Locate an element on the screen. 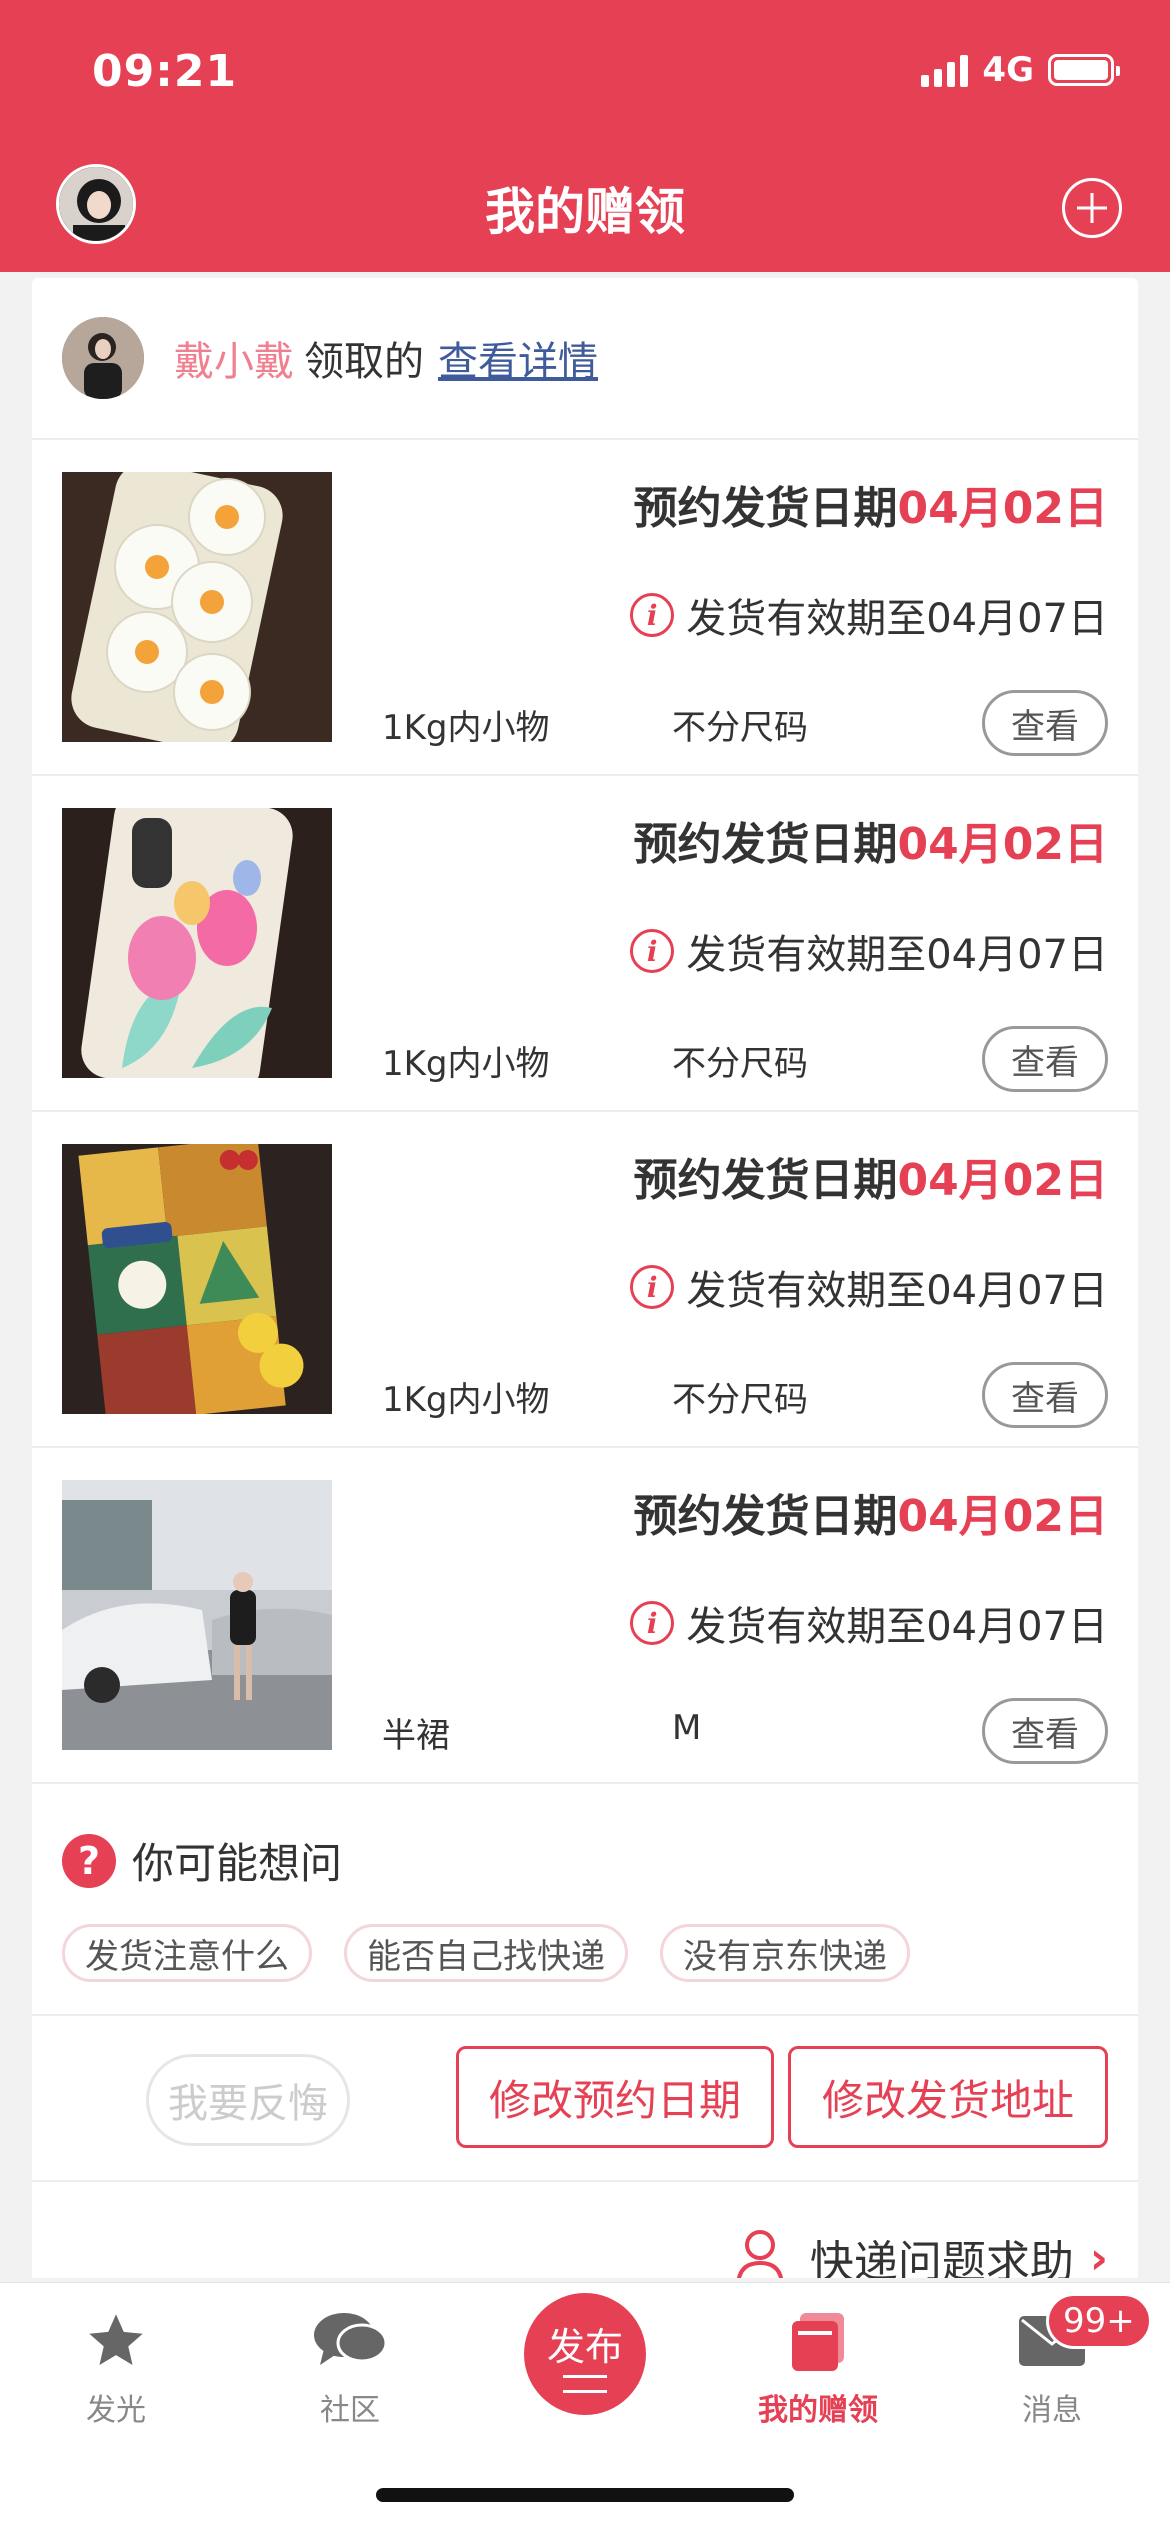 This screenshot has width=1170, height=2532. tab-community: 社区 is located at coordinates (350, 2365).